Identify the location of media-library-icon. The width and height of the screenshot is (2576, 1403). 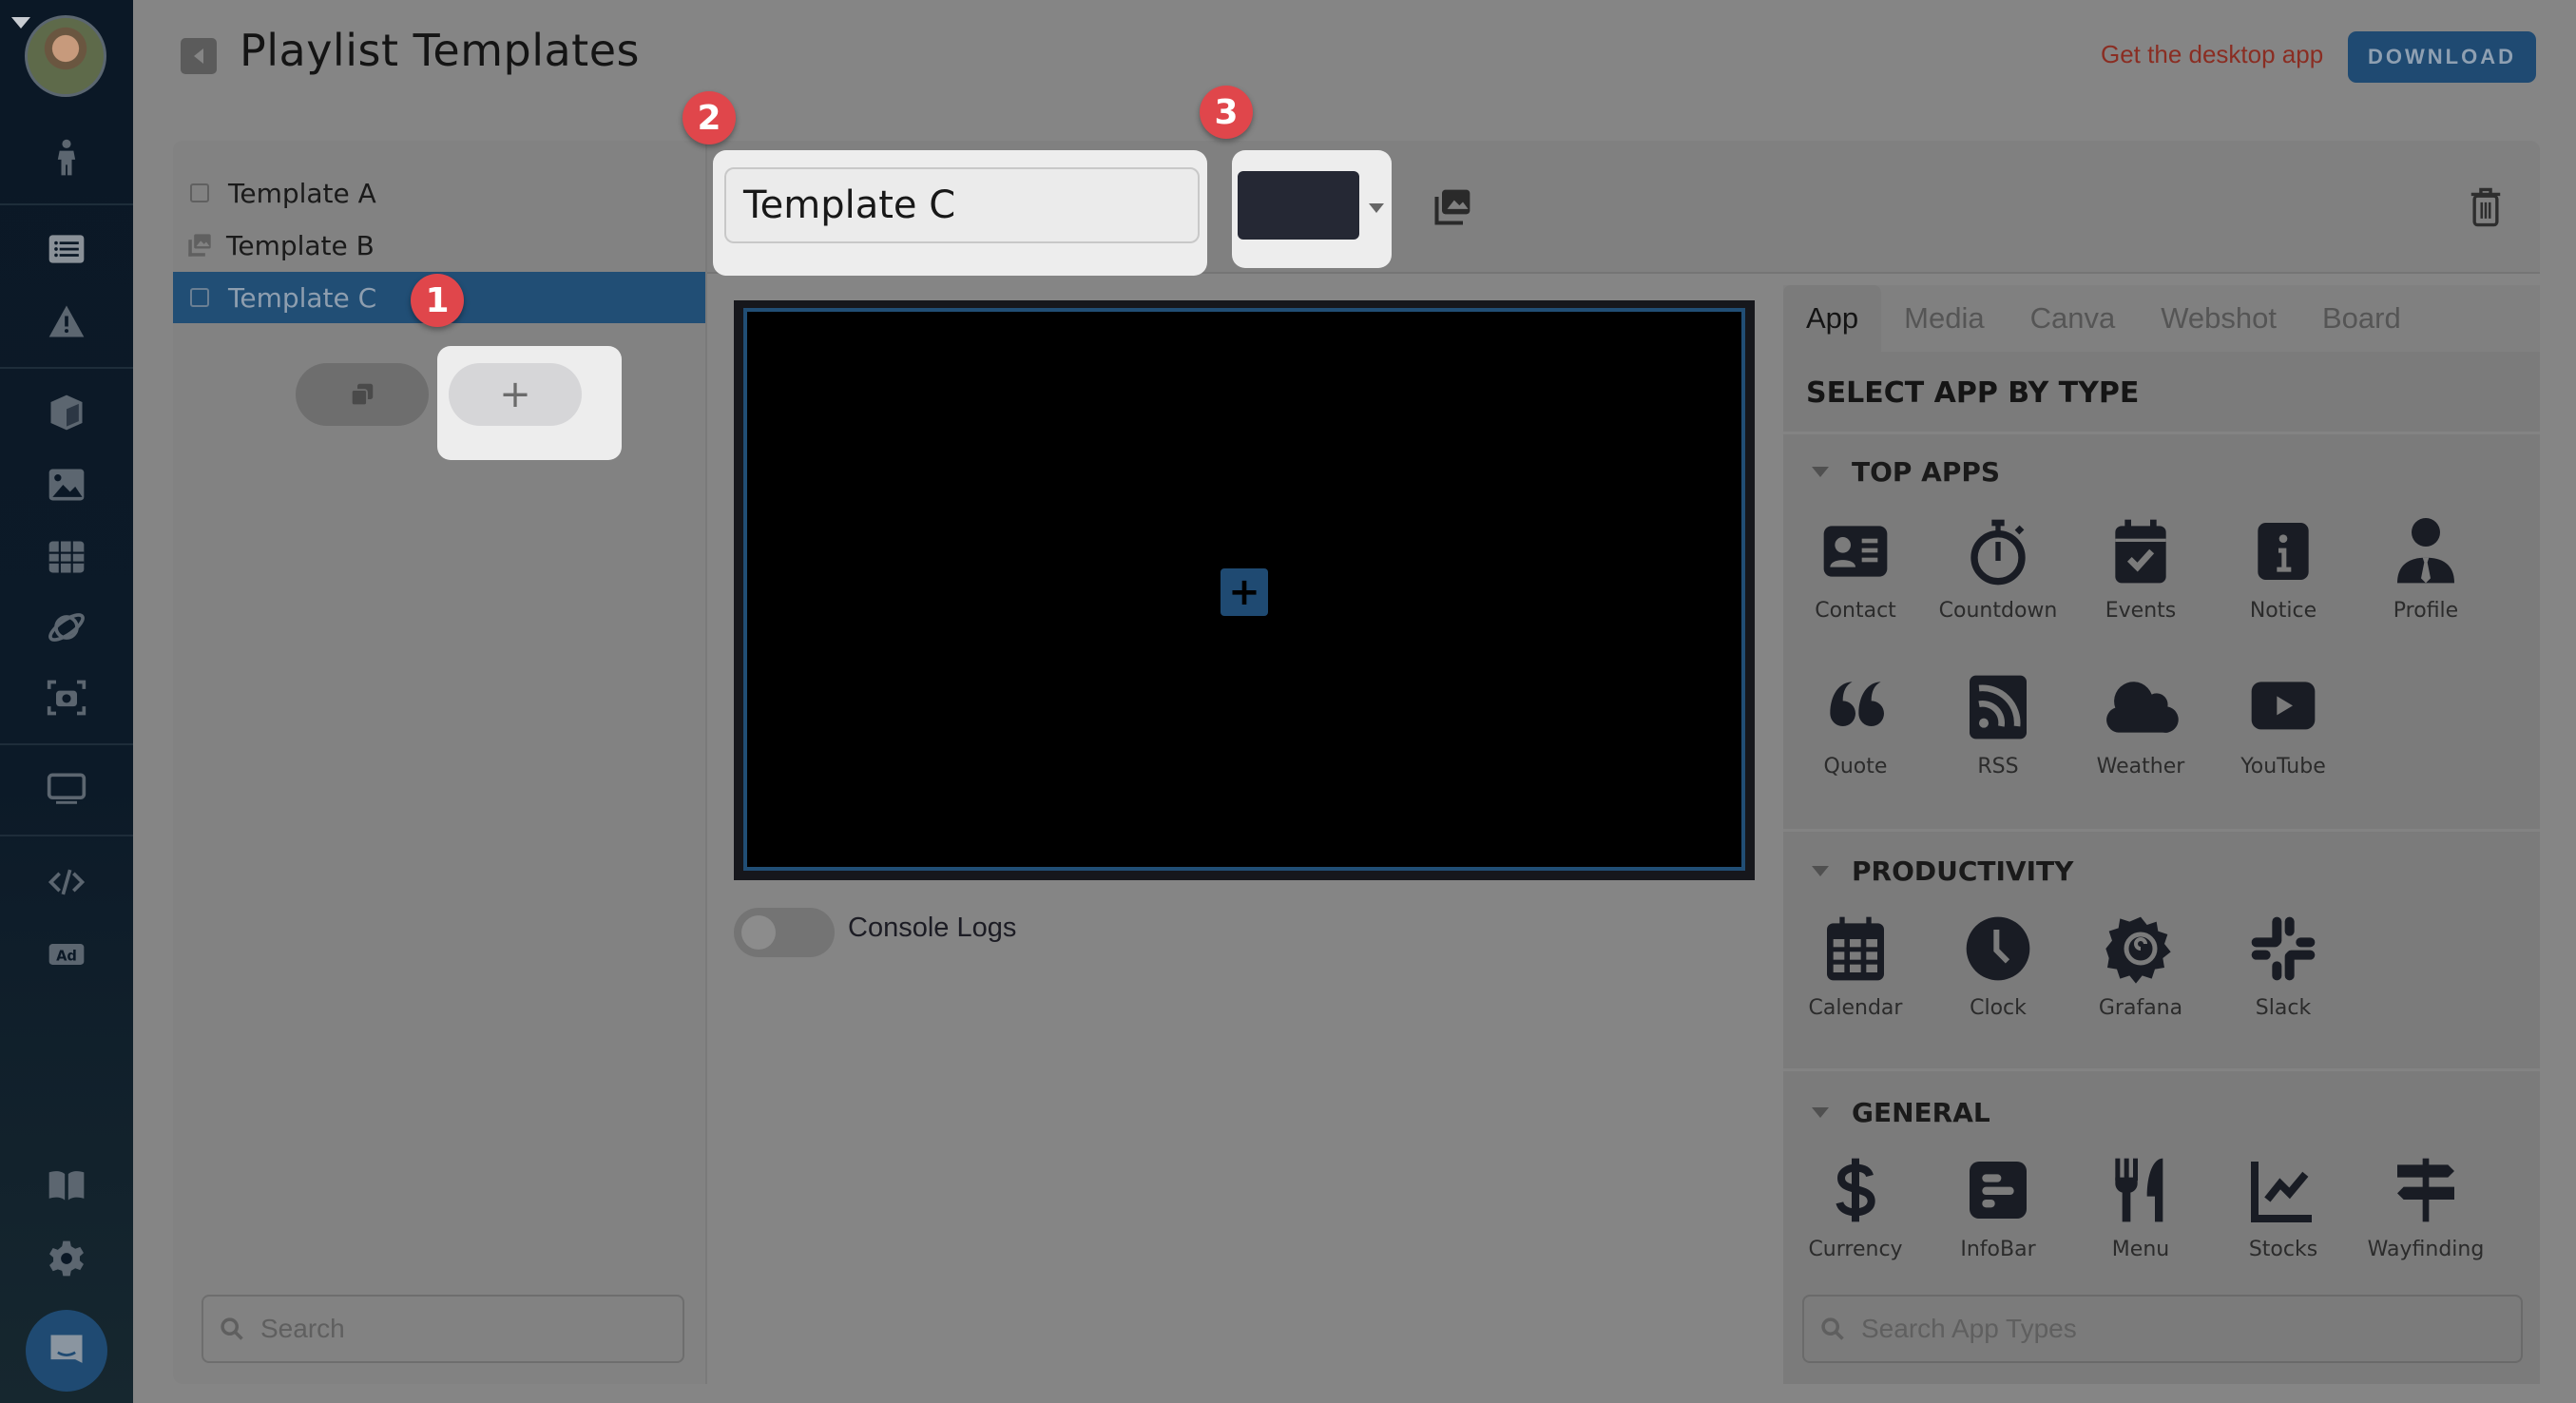
(1453, 207).